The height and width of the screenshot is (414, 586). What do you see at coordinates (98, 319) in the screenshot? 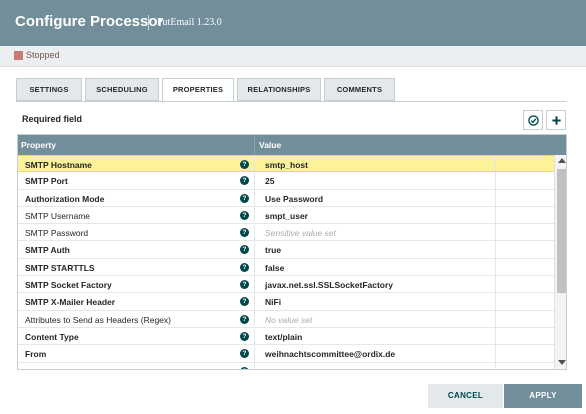
I see `property-name: Attributes to Send as Headers (Regex)` at bounding box center [98, 319].